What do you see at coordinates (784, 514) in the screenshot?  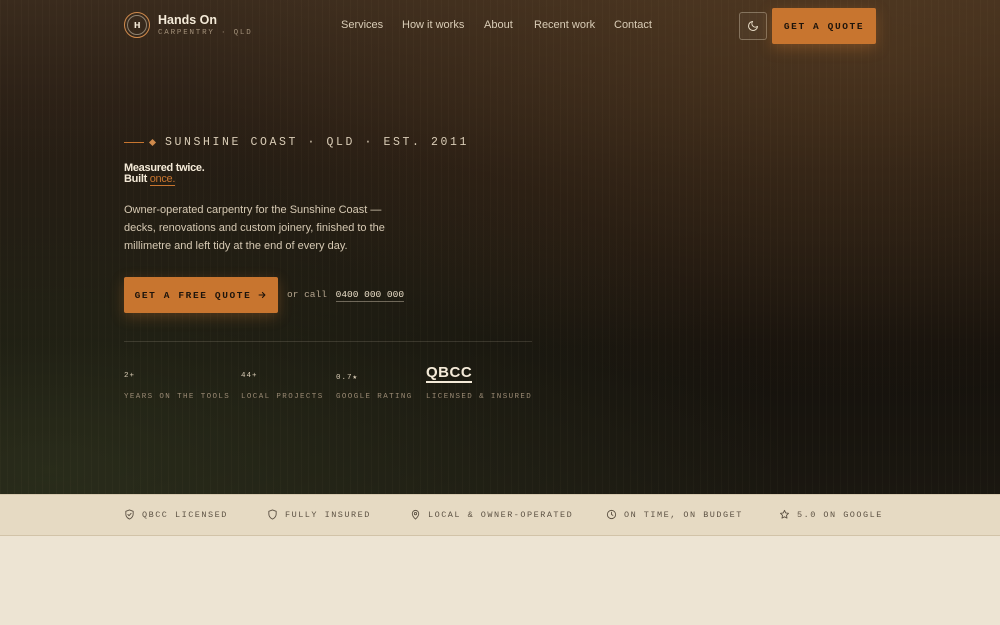 I see `star-icon` at bounding box center [784, 514].